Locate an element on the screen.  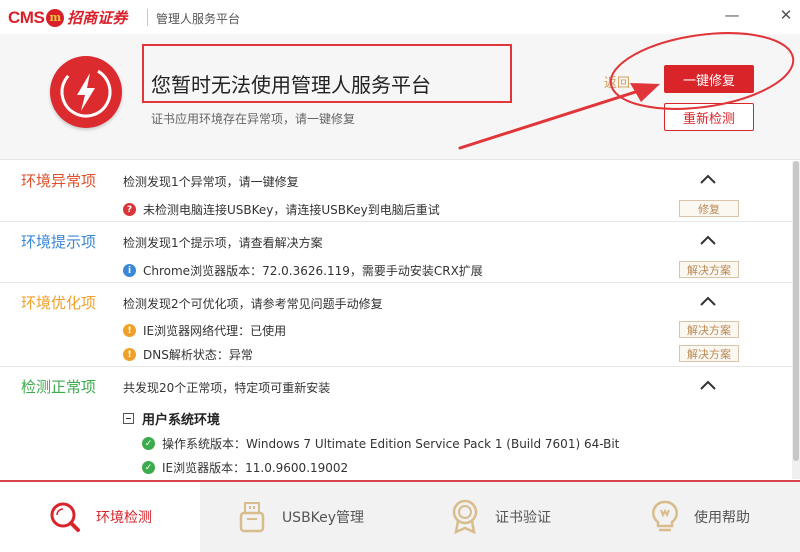
item-text: IE浏览器网络代理：已使用 is located at coordinates (215, 331).